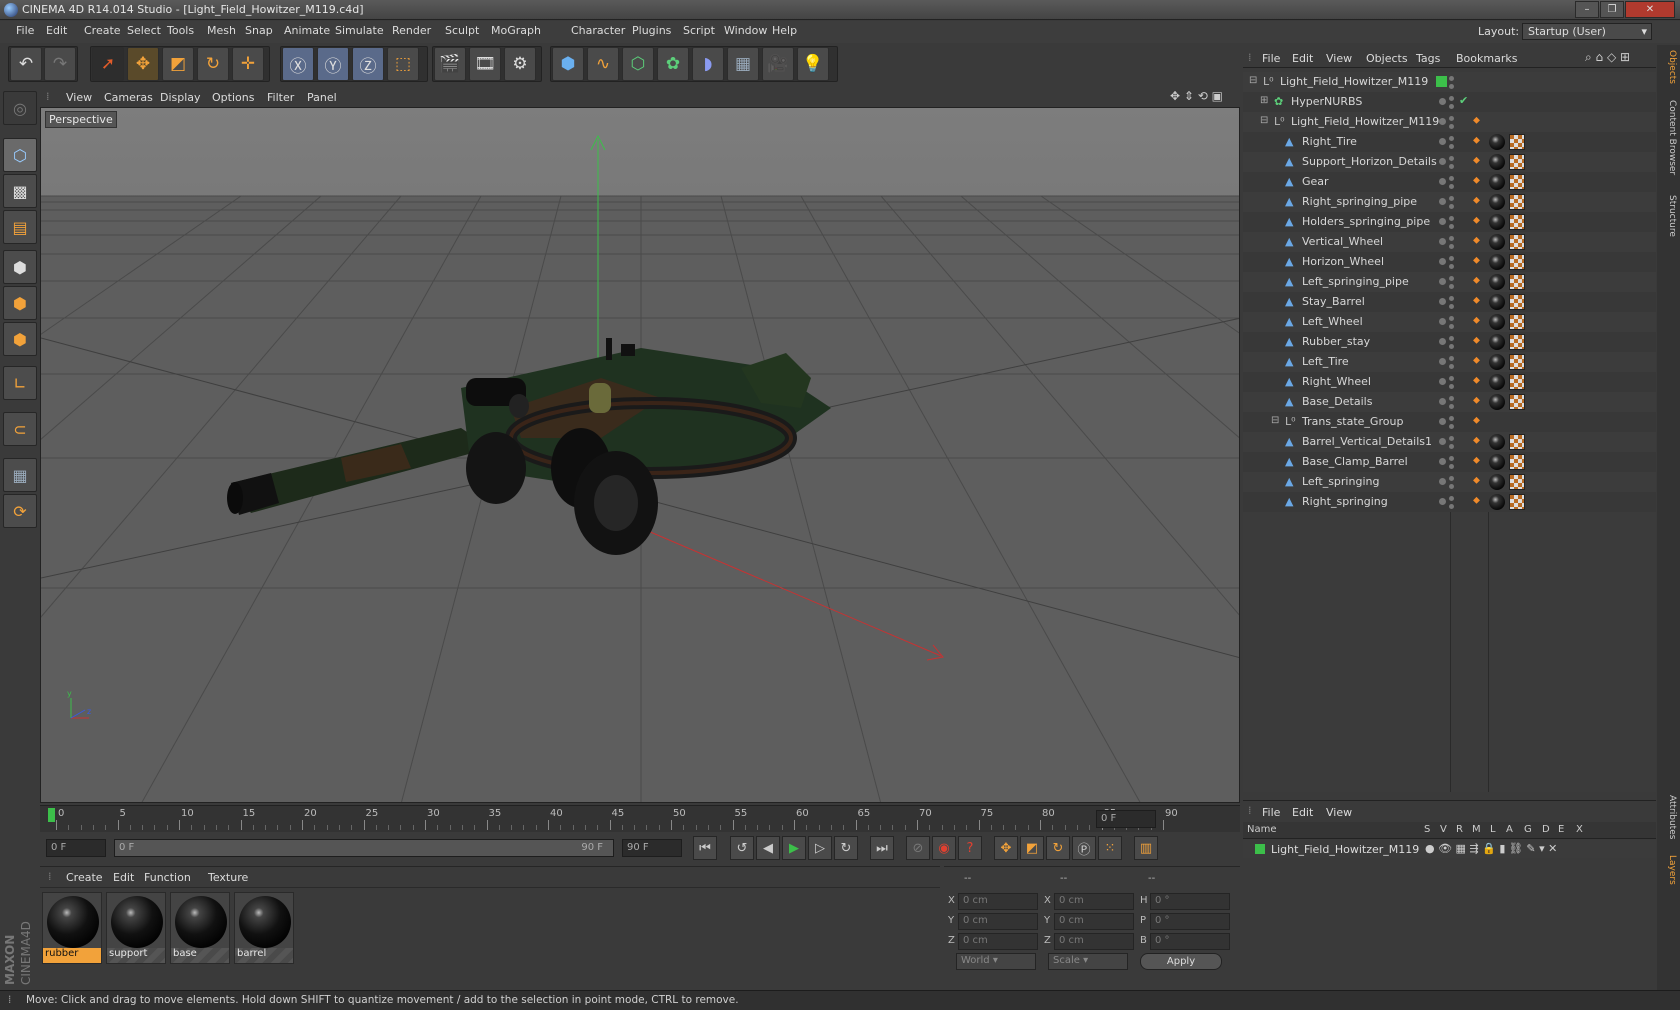  What do you see at coordinates (1345, 501) in the screenshot?
I see `object-name: Right_springing` at bounding box center [1345, 501].